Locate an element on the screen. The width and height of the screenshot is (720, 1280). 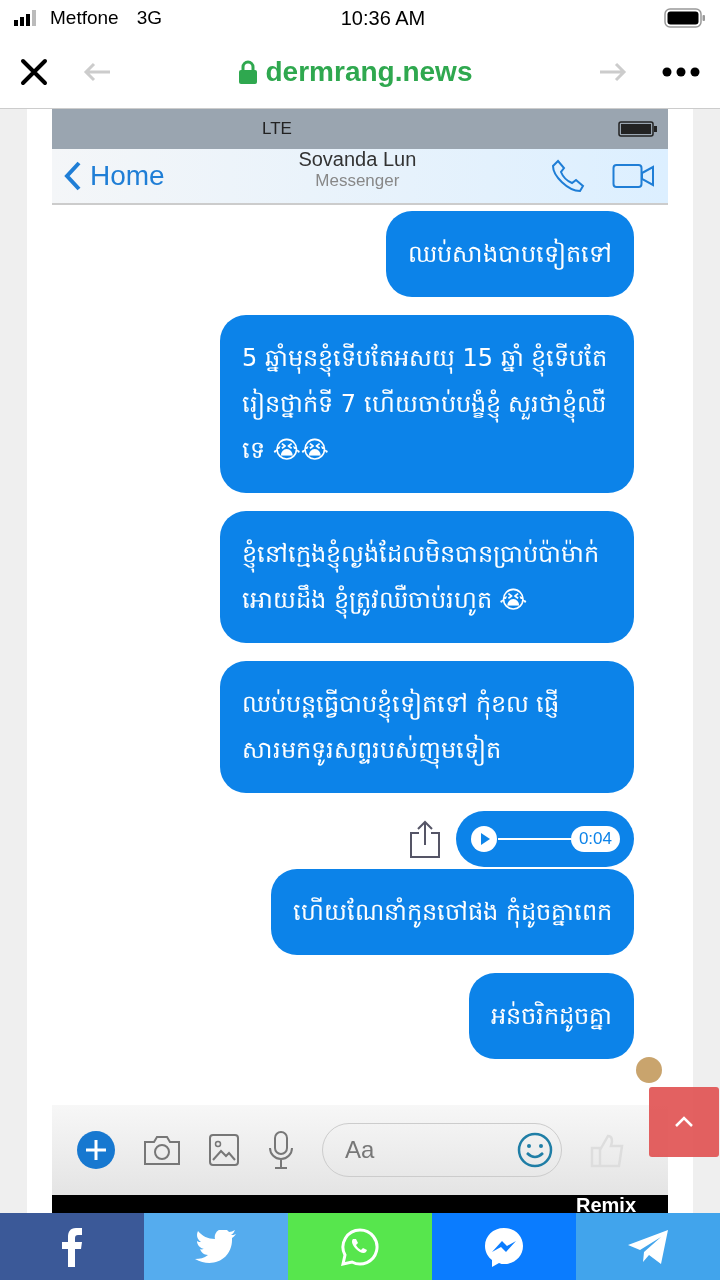
remix-label: Remix is located at coordinates (605, 1205).